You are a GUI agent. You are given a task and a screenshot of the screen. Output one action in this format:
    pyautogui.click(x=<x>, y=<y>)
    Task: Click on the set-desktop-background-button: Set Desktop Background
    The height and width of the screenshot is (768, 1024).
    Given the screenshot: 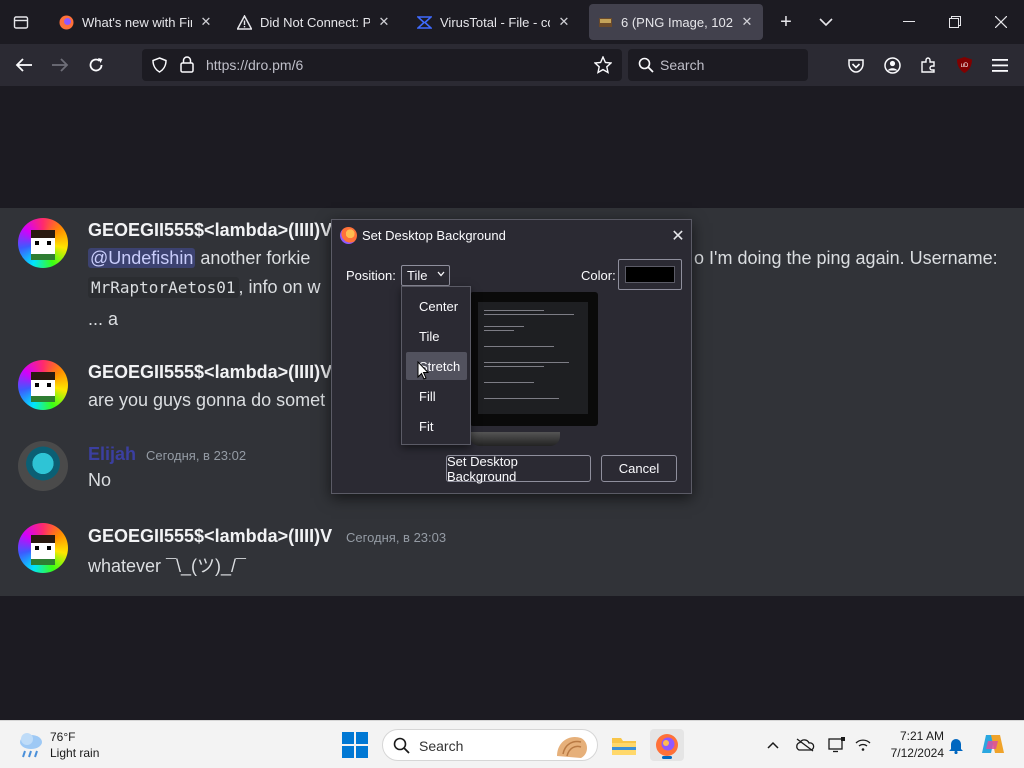 What is the action you would take?
    pyautogui.click(x=518, y=469)
    